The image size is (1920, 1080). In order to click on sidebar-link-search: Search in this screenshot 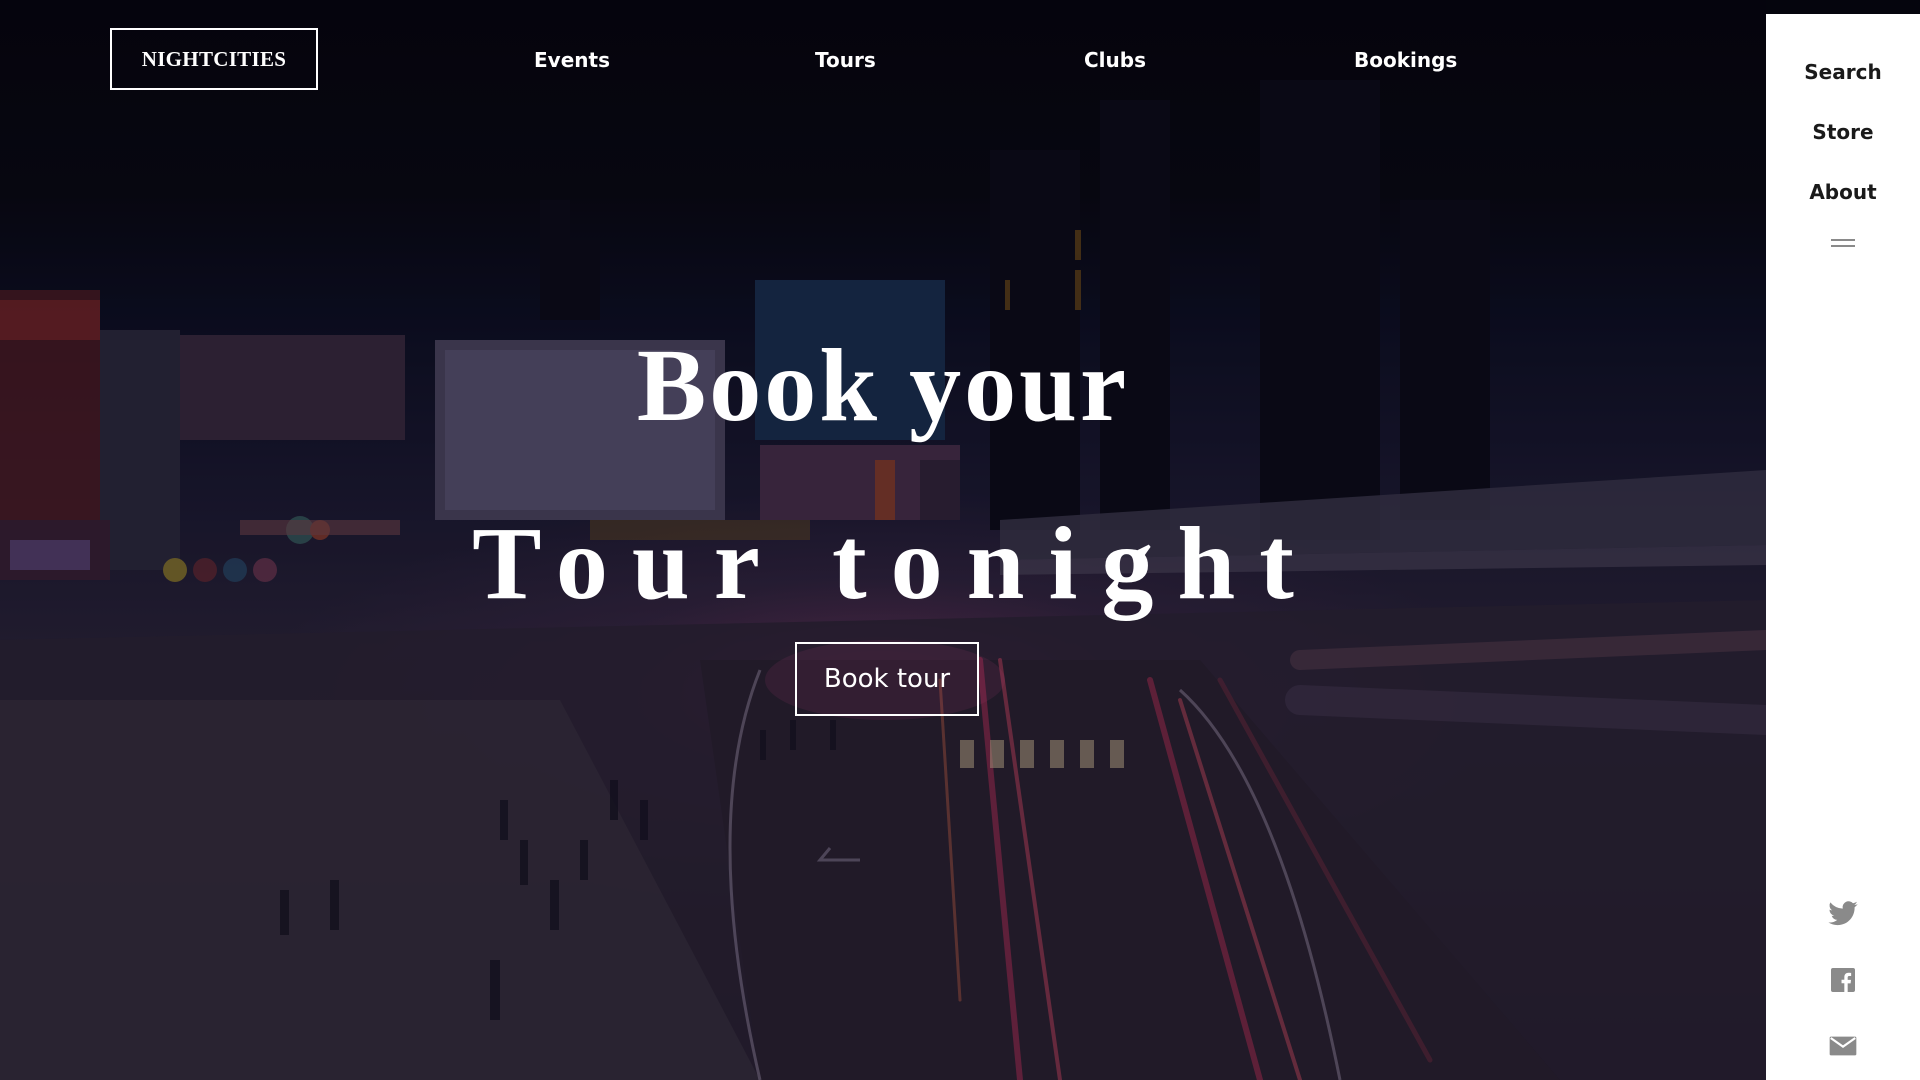, I will do `click(1843, 72)`.